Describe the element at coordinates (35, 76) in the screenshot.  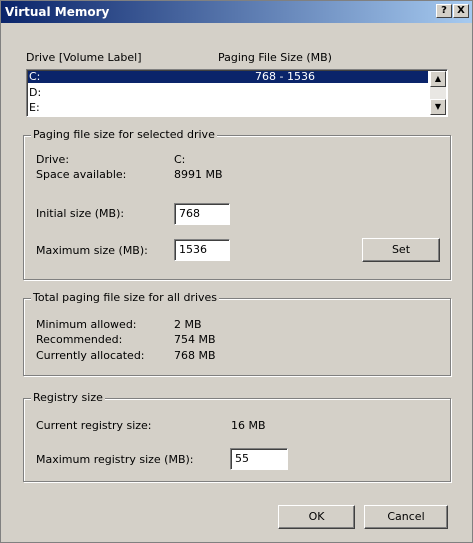
I see `drive-letter: C:` at that location.